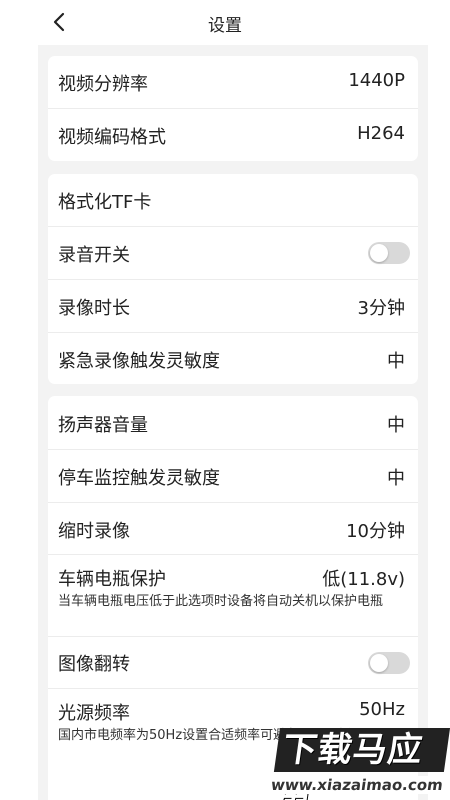 This screenshot has height=800, width=450. What do you see at coordinates (112, 137) in the screenshot?
I see `setting-label: 视频编码格式` at bounding box center [112, 137].